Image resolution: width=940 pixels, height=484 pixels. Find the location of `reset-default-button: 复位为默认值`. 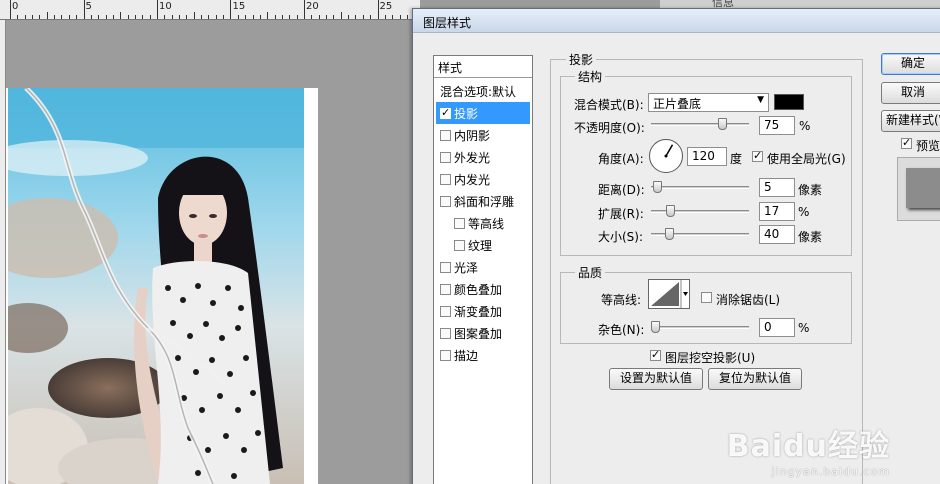

reset-default-button: 复位为默认值 is located at coordinates (755, 379).